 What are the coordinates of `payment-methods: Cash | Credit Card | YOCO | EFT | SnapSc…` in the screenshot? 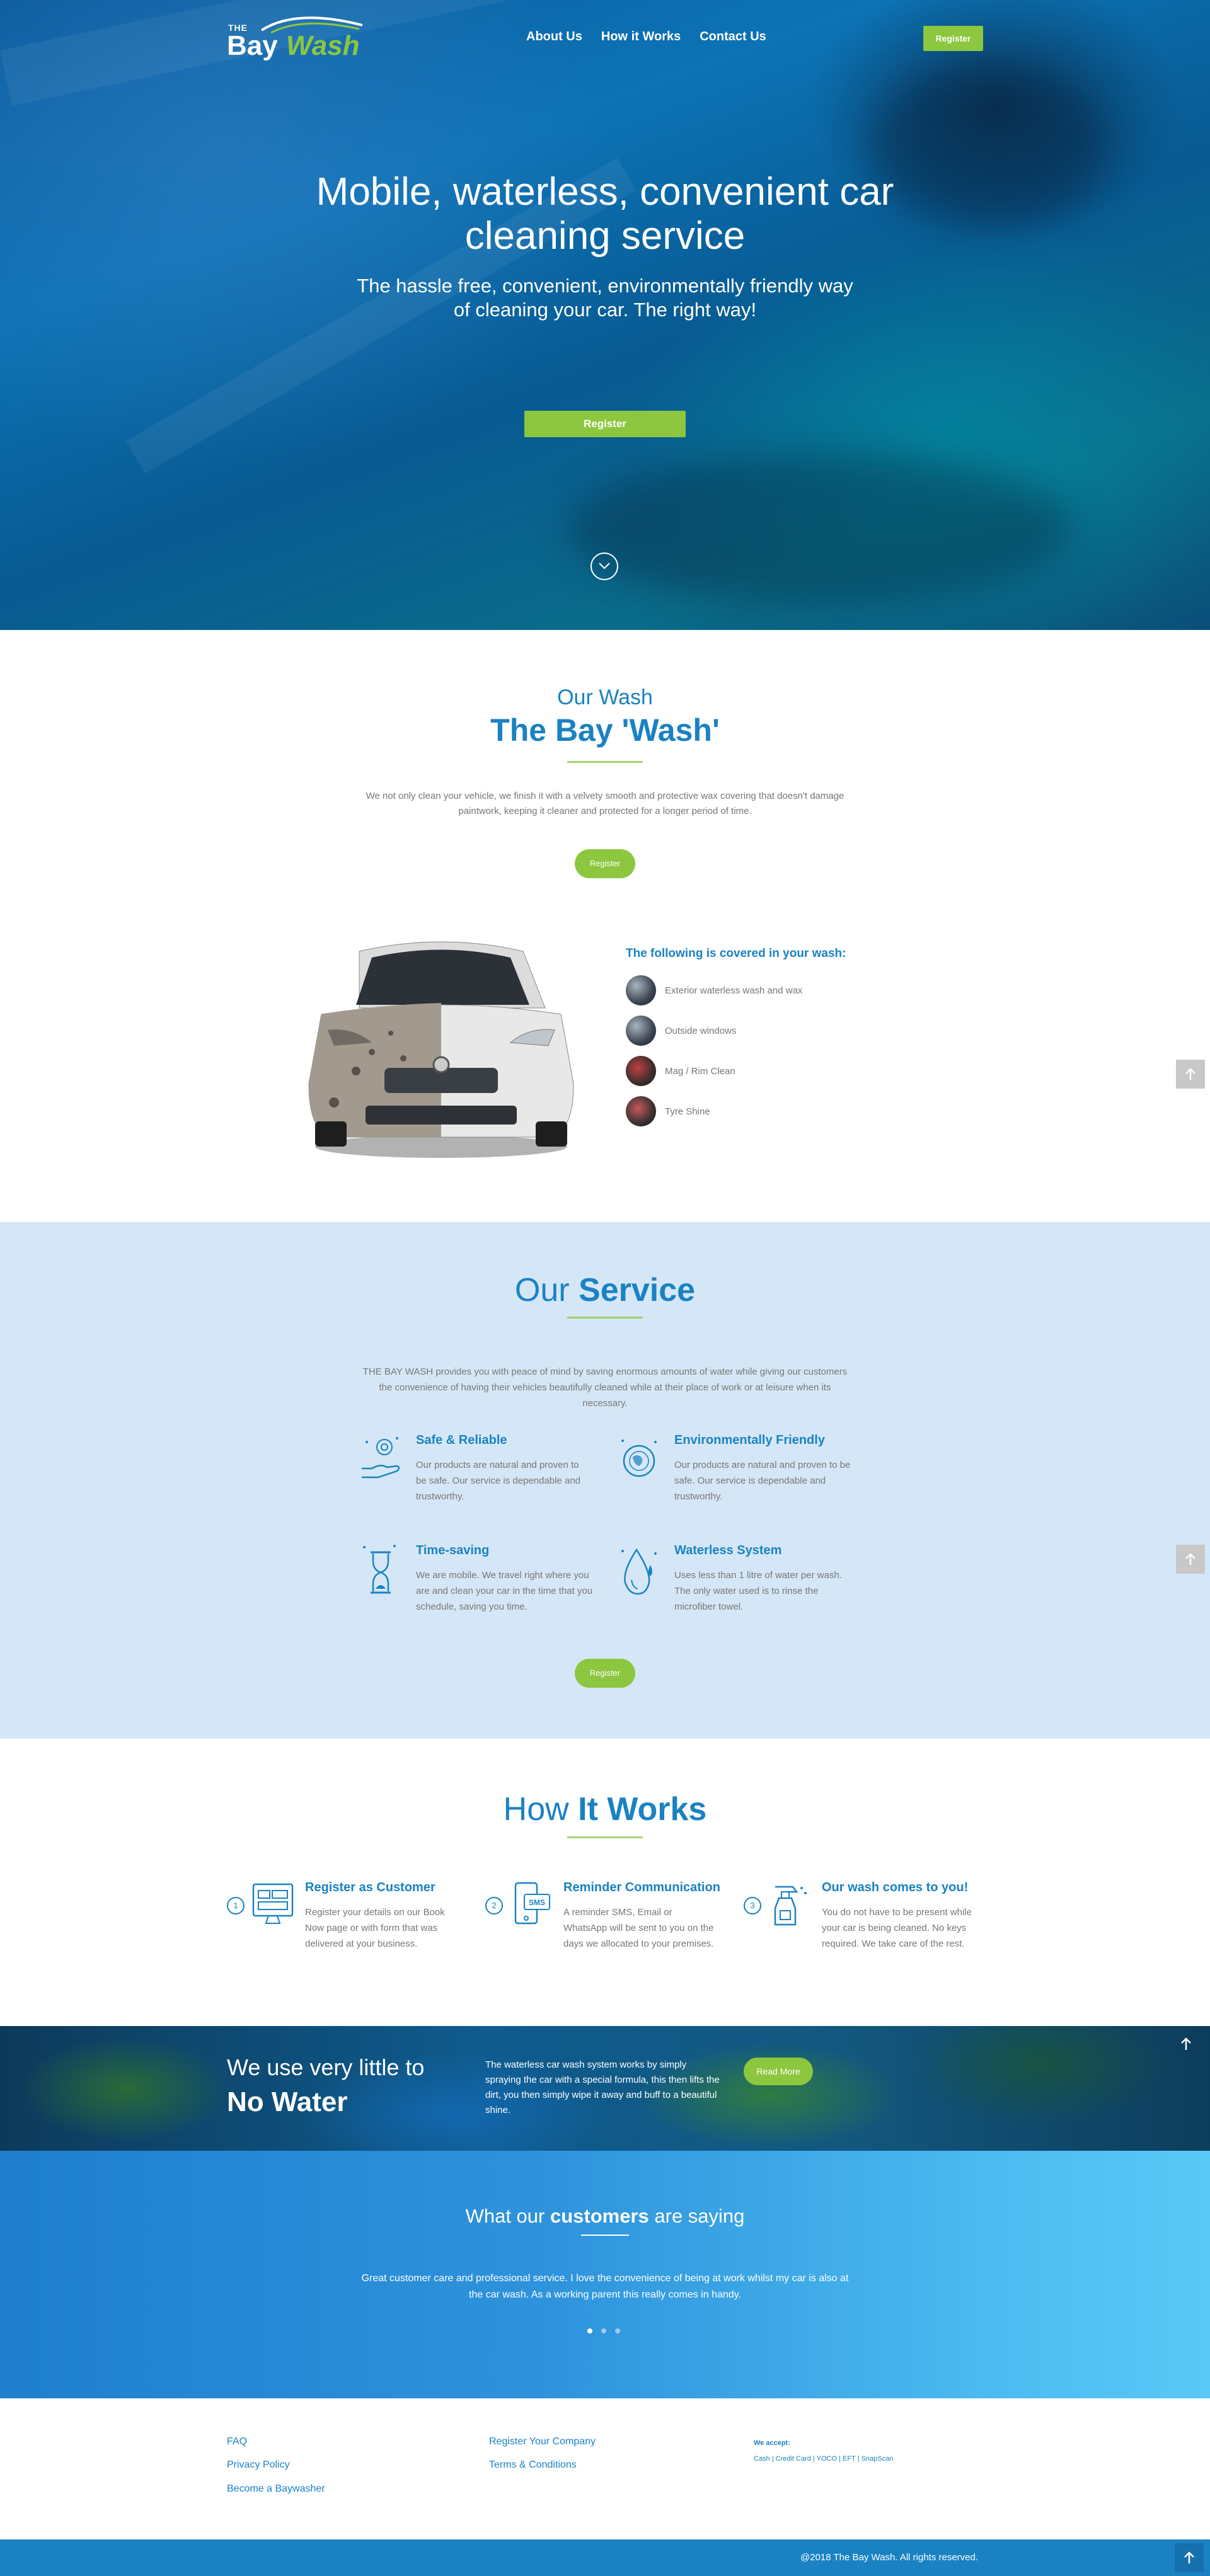 It's located at (824, 2459).